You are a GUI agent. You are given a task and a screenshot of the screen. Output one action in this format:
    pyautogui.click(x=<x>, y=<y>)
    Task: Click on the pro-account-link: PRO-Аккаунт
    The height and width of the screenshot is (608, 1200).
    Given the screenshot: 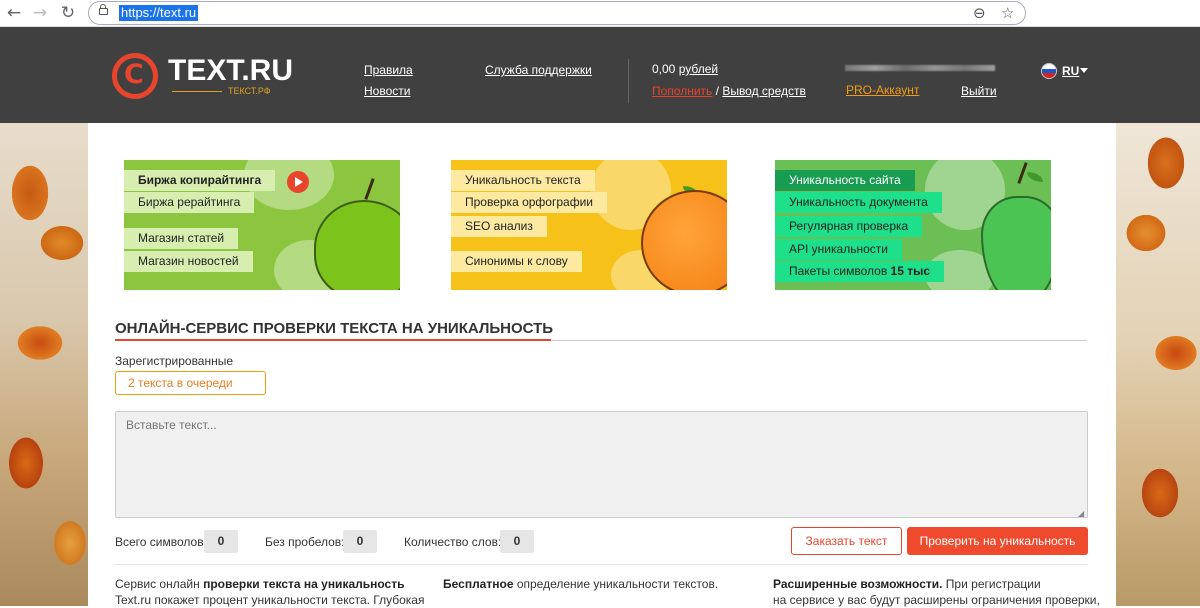 What is the action you would take?
    pyautogui.click(x=882, y=90)
    